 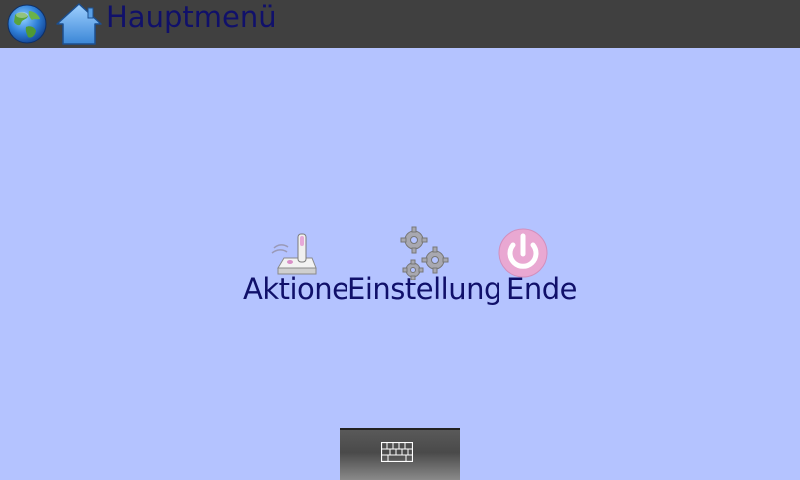 What do you see at coordinates (191, 17) in the screenshot?
I see `page-title: Hauptmenü` at bounding box center [191, 17].